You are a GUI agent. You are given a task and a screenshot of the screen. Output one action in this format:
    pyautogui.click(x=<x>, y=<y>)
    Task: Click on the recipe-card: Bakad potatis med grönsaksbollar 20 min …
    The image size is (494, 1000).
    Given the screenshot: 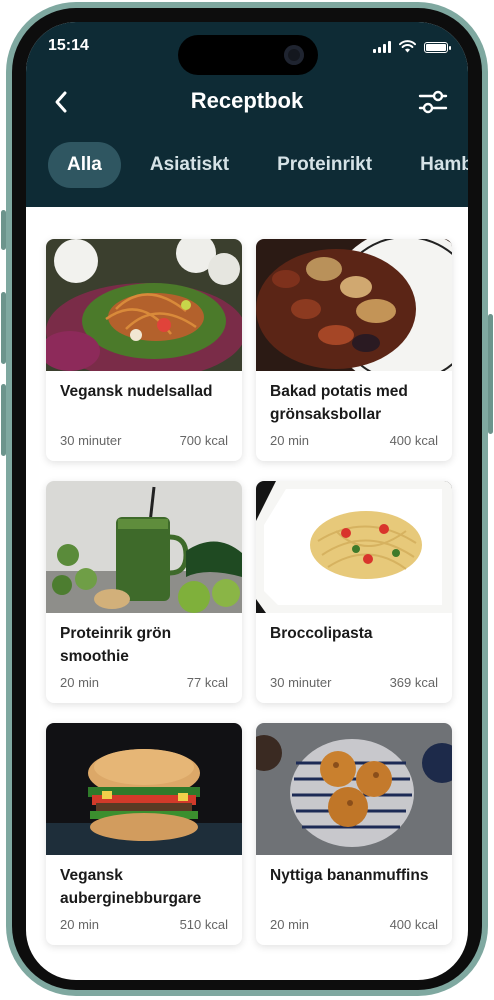 What is the action you would take?
    pyautogui.click(x=354, y=350)
    